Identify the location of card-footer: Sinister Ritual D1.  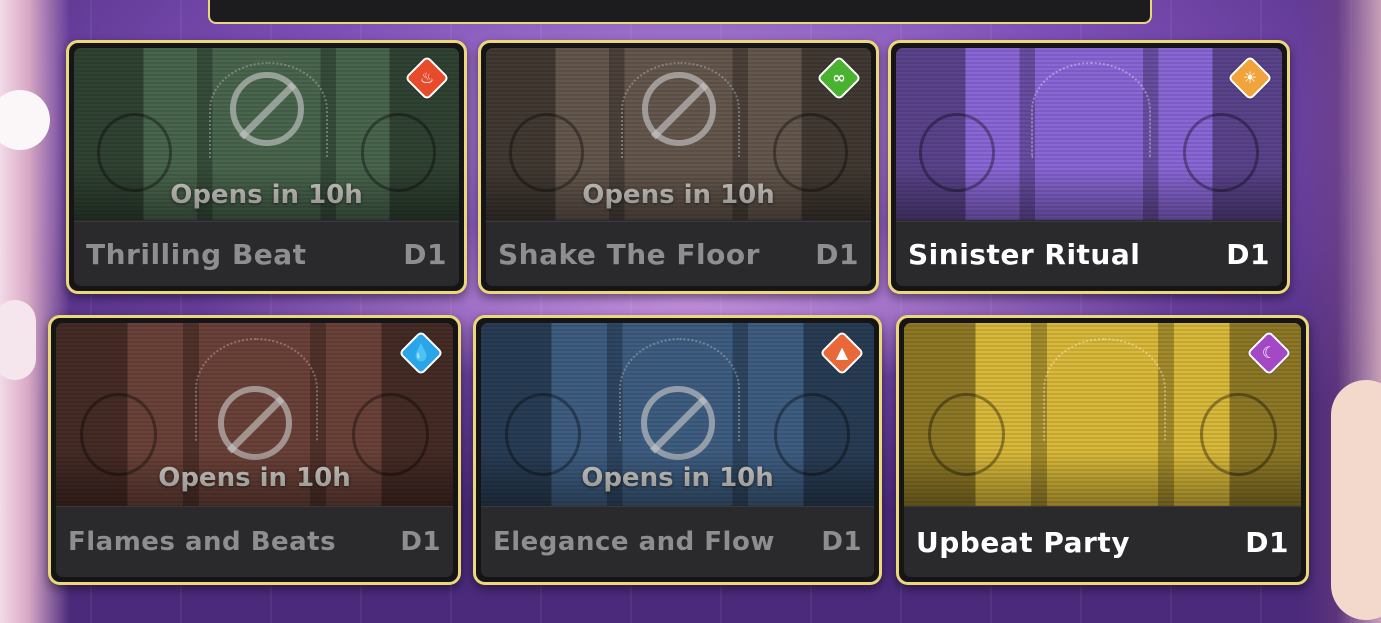
(1089, 253).